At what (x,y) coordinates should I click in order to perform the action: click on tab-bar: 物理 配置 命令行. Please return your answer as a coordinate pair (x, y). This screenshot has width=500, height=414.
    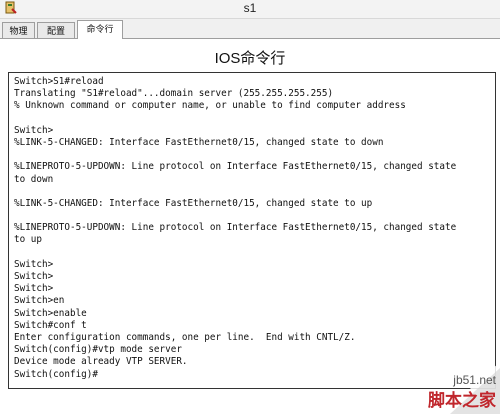
    Looking at the image, I should click on (250, 29).